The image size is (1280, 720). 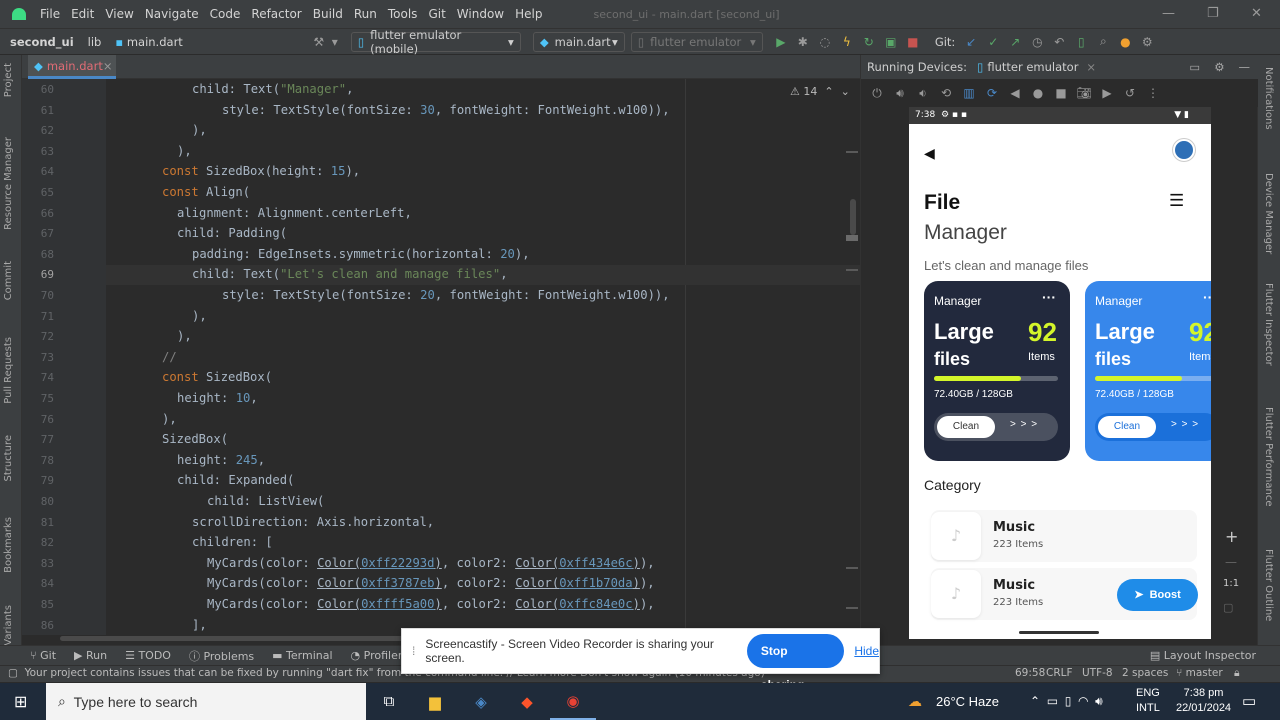 What do you see at coordinates (38, 480) in the screenshot?
I see `line-number: 79` at bounding box center [38, 480].